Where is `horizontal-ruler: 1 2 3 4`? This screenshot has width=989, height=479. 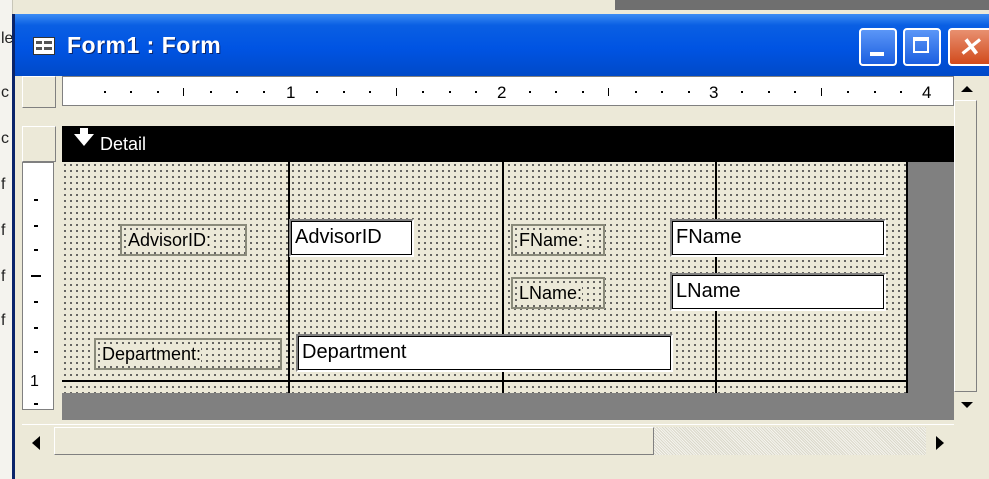
horizontal-ruler: 1 2 3 4 is located at coordinates (508, 91).